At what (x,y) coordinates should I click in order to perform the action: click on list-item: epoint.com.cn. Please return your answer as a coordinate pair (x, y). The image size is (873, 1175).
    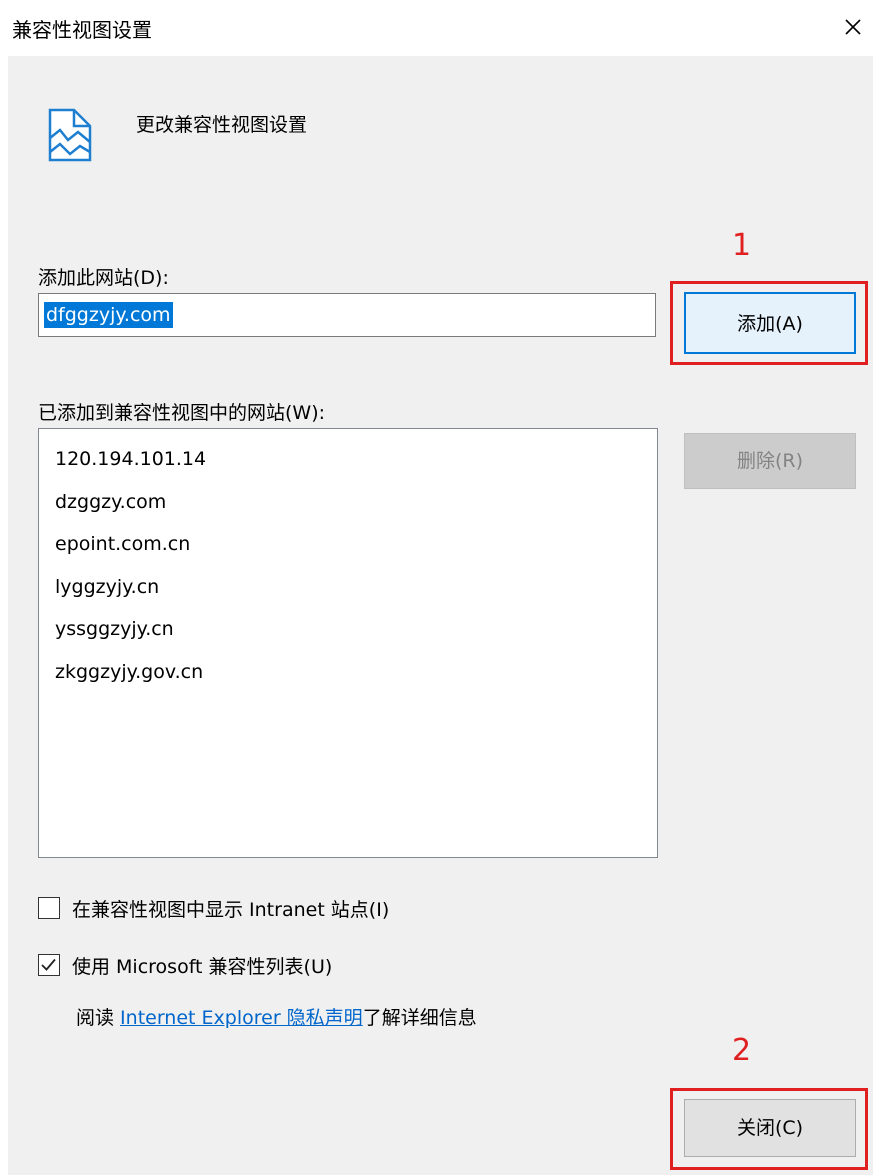
    Looking at the image, I should click on (348, 549).